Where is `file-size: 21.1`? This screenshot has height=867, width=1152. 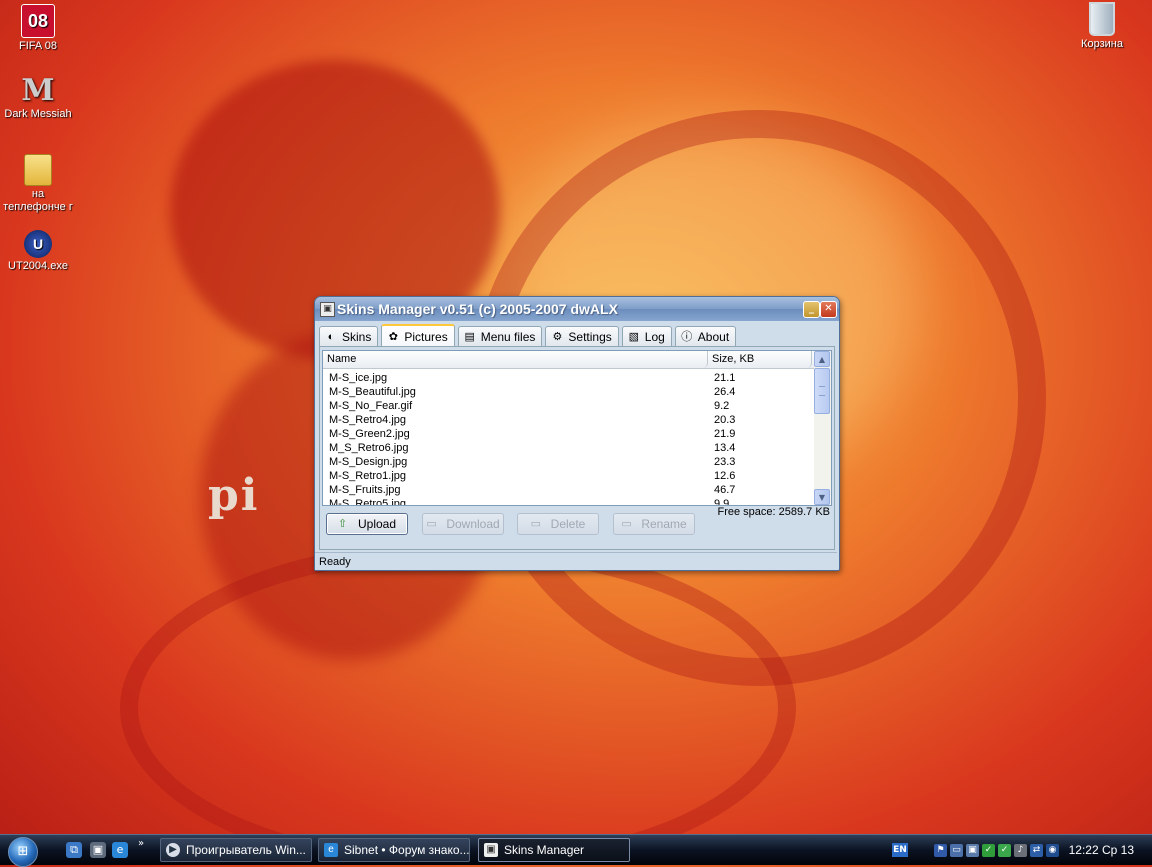
file-size: 21.1 is located at coordinates (725, 378).